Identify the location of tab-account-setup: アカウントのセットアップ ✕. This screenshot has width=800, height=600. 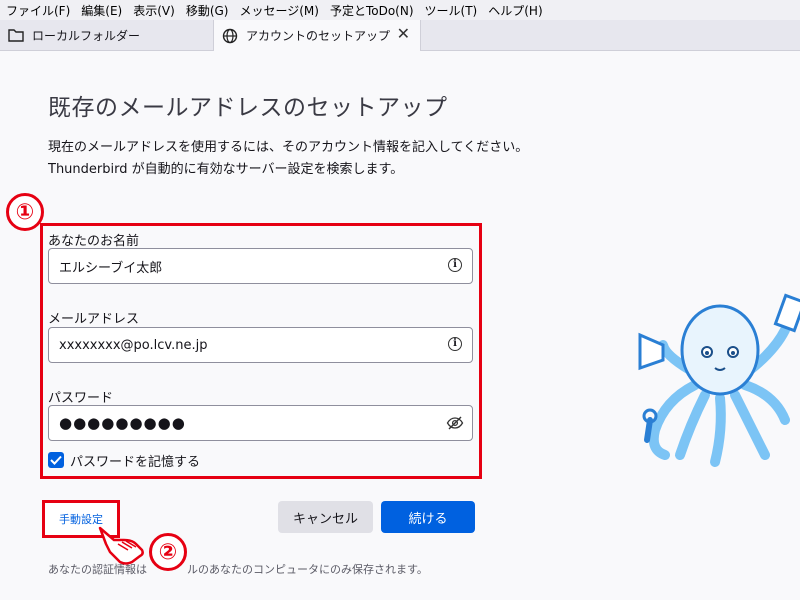
(317, 35).